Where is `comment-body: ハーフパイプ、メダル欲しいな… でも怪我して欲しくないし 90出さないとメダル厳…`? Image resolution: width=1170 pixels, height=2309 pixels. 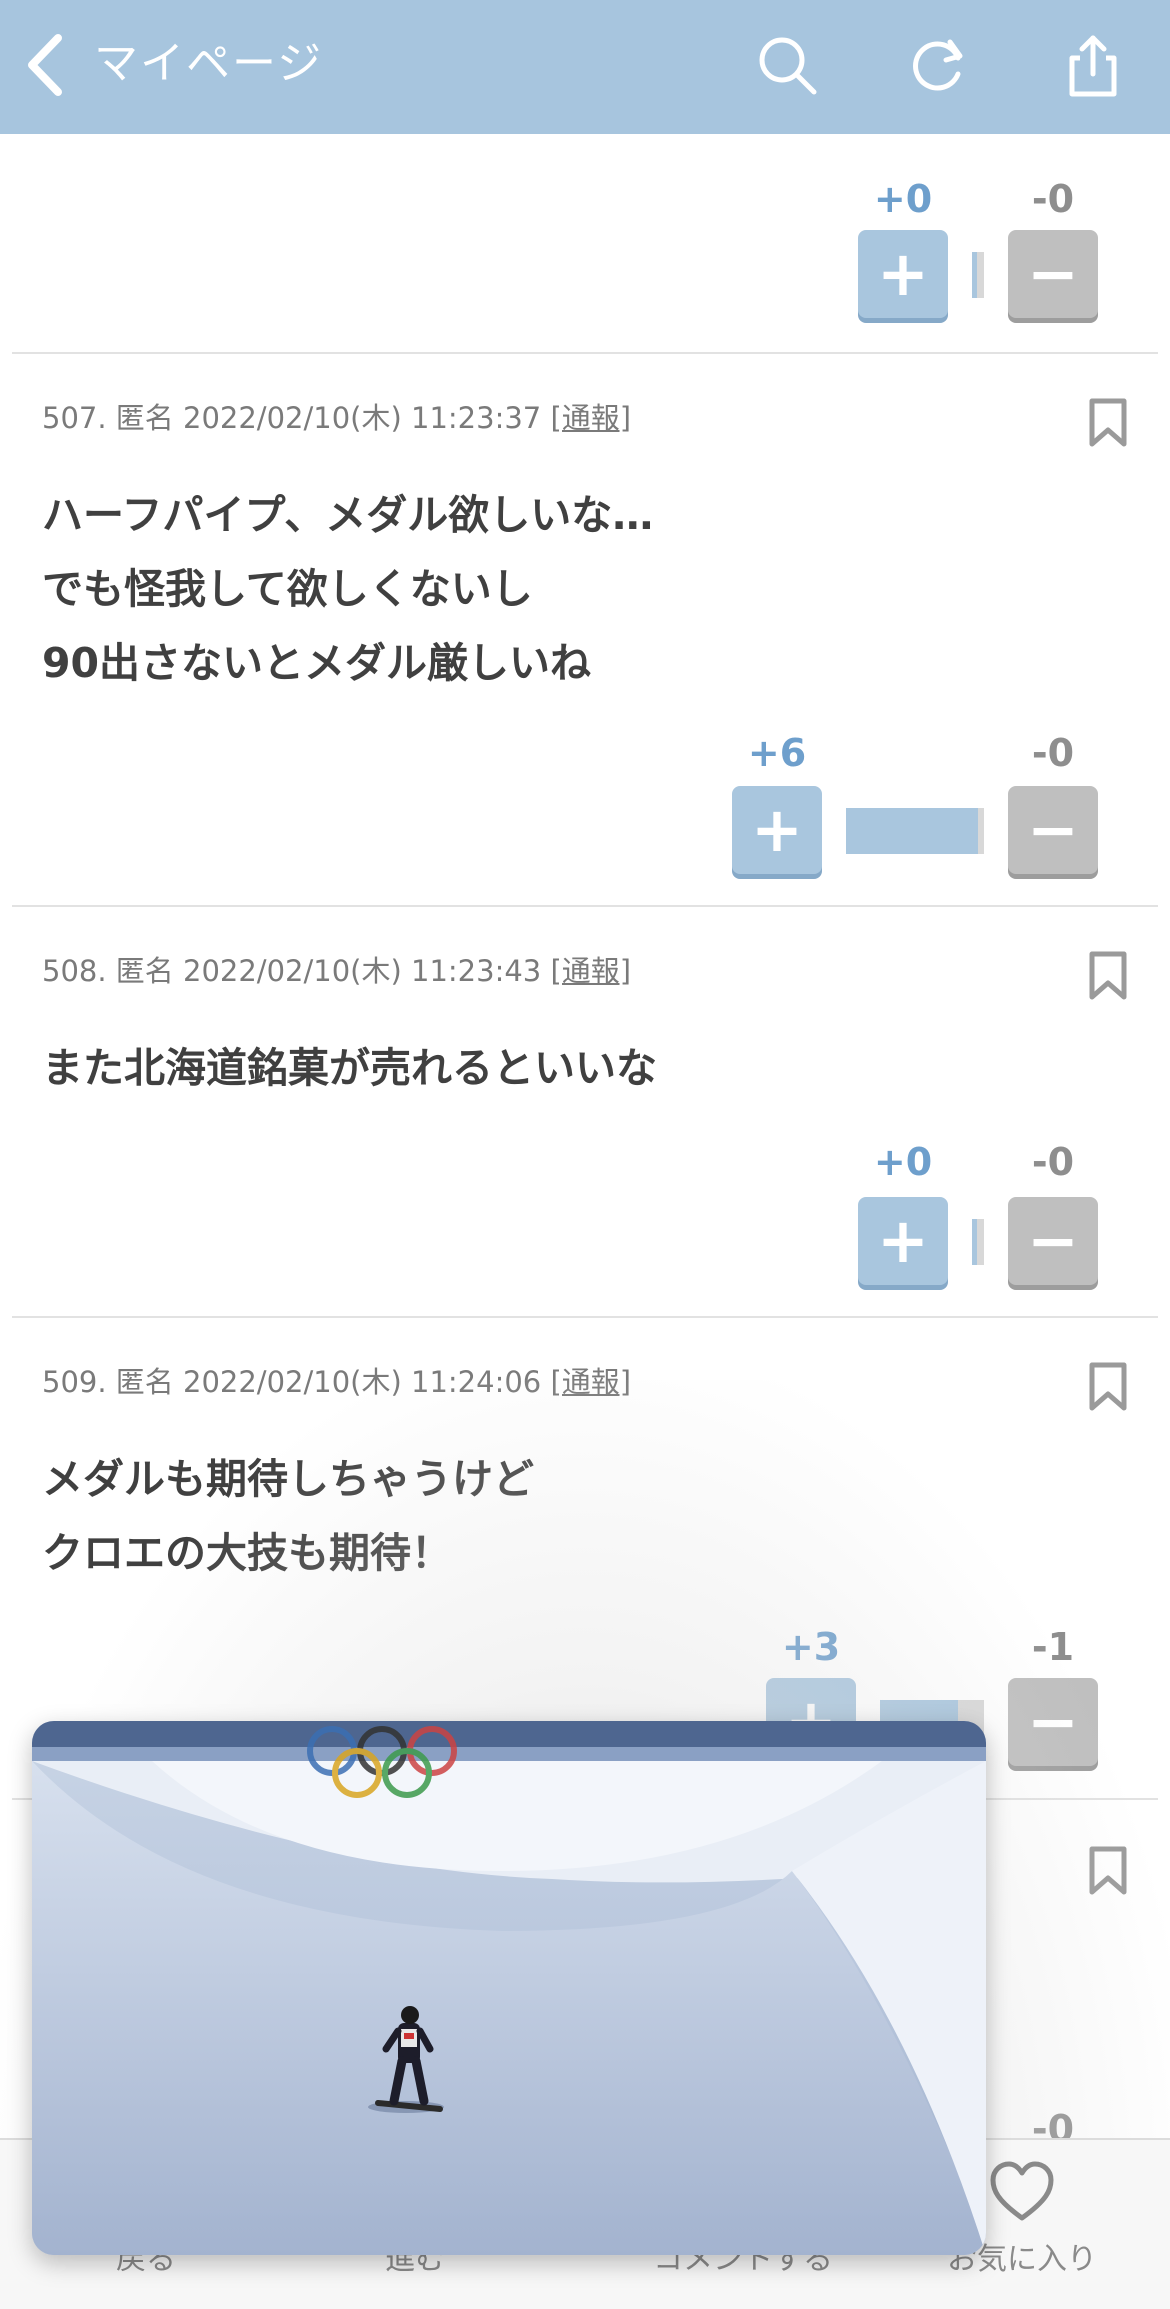 comment-body: ハーフパイプ、メダル欲しいな… でも怪我して欲しくないし 90出さないとメダル厳… is located at coordinates (348, 589).